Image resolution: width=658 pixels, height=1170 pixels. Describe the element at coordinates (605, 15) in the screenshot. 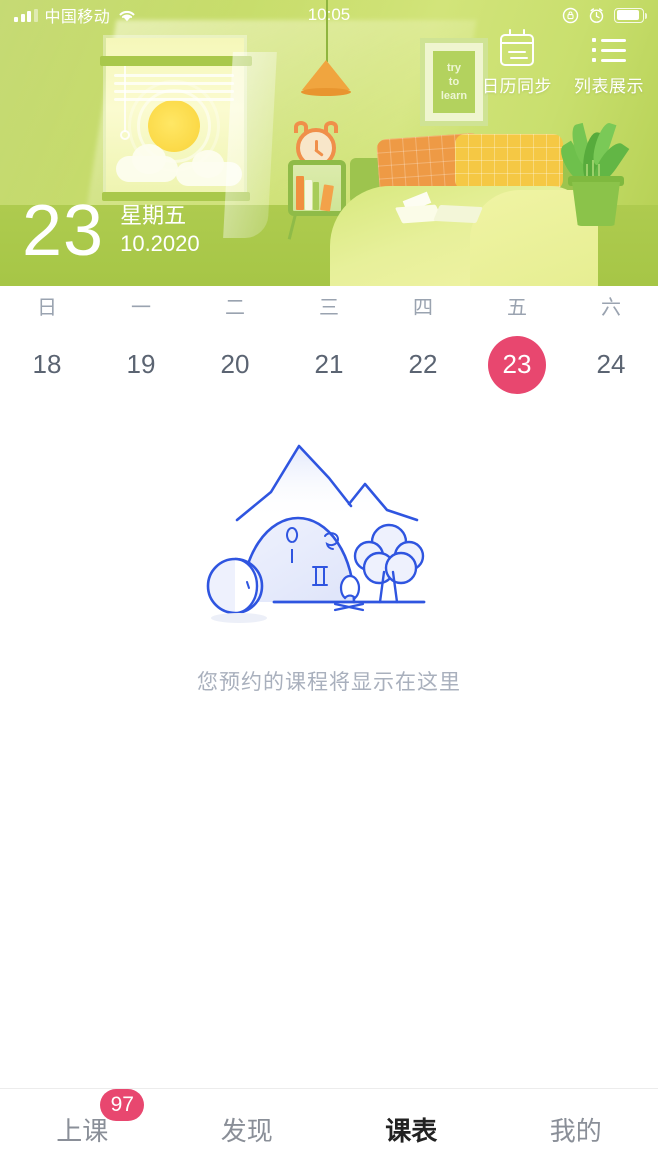

I see `status-bar-right` at that location.